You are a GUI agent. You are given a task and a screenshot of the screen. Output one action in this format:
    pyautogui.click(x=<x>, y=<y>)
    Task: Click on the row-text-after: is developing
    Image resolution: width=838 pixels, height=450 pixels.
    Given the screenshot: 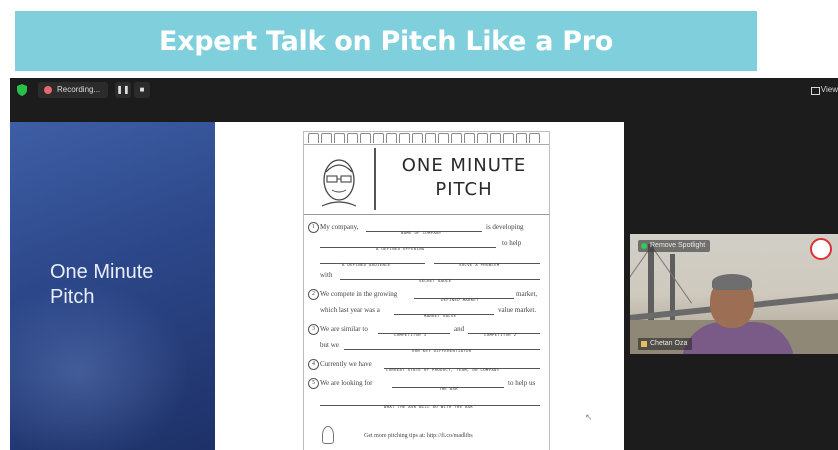 What is the action you would take?
    pyautogui.click(x=505, y=227)
    